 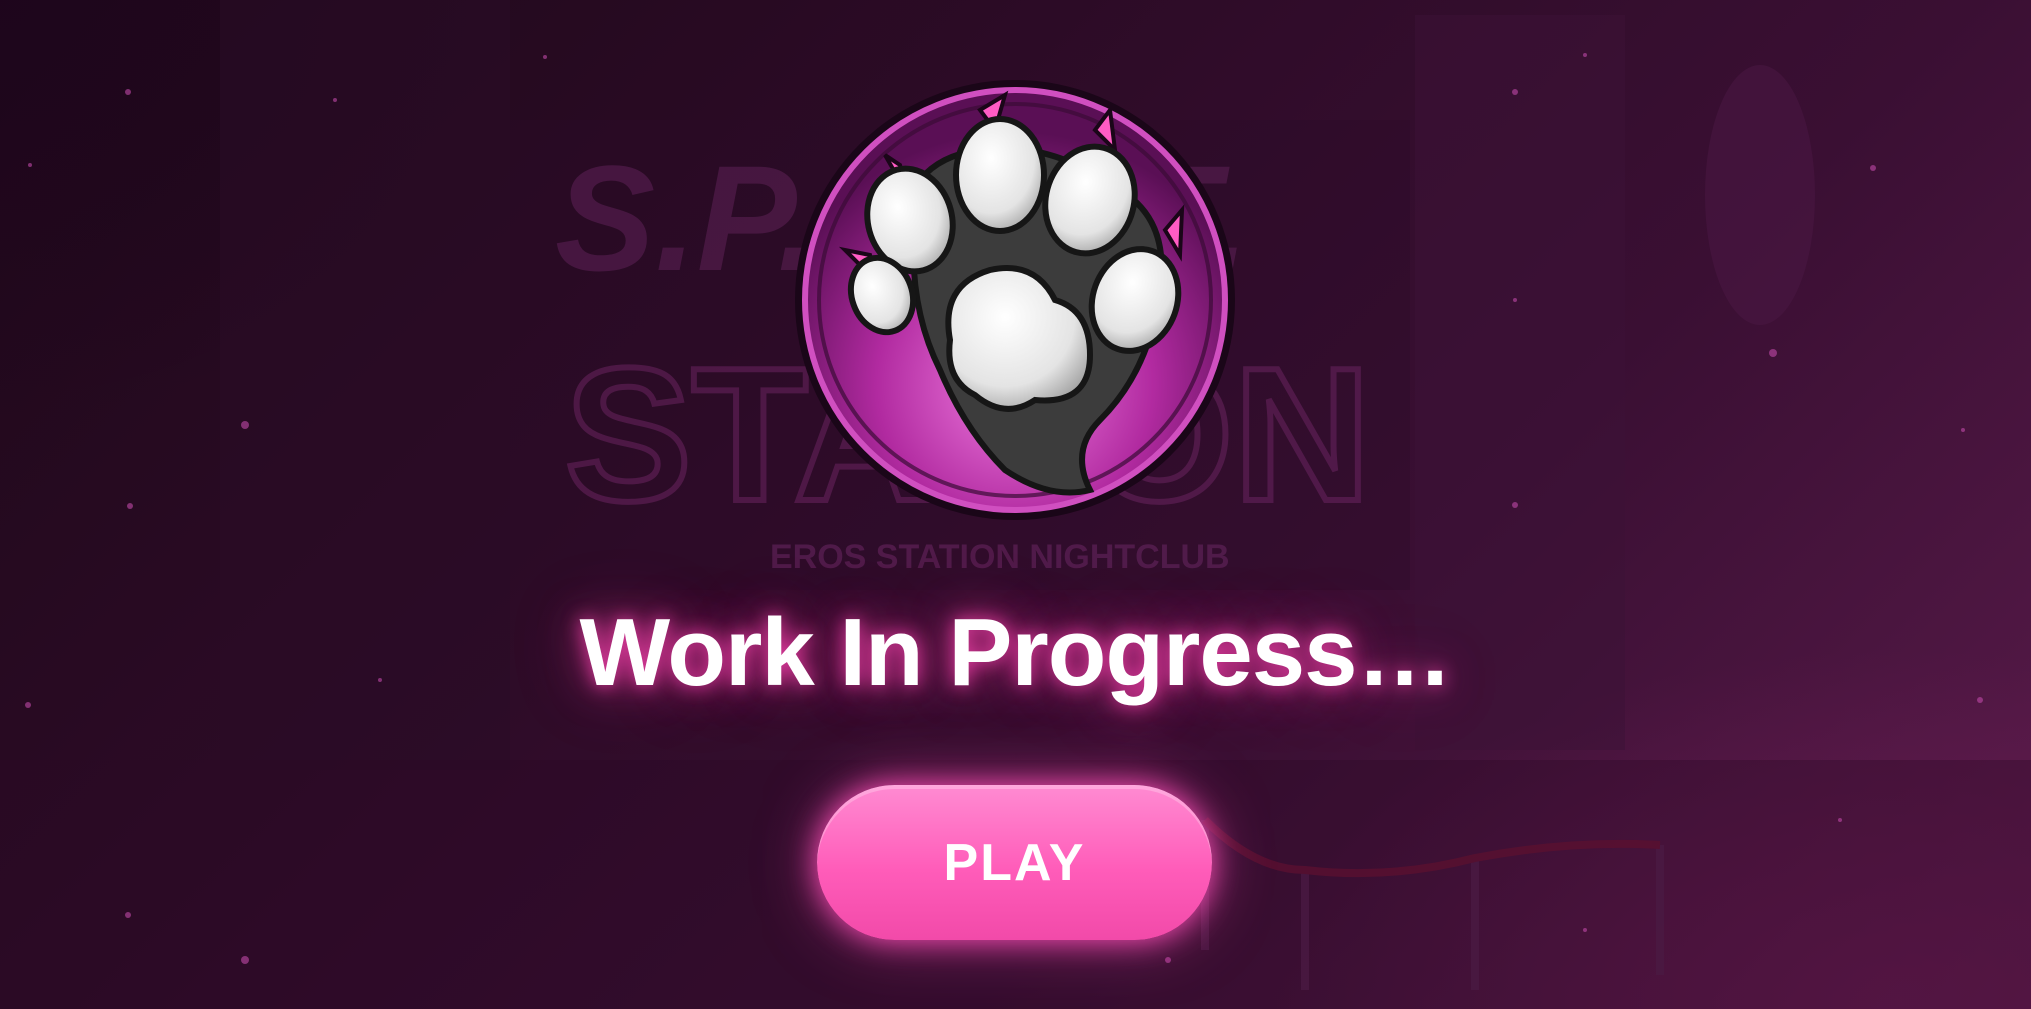 I want to click on paw-logo, so click(x=1015, y=295).